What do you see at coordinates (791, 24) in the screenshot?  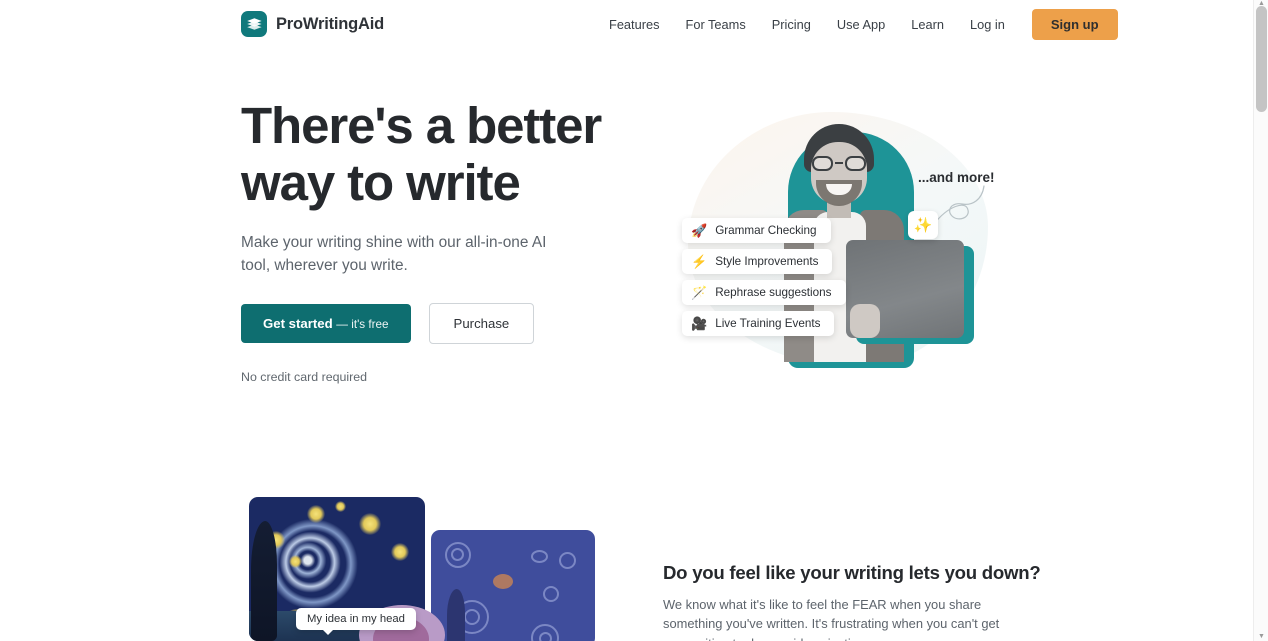 I see `nav-pricing: Pricing` at bounding box center [791, 24].